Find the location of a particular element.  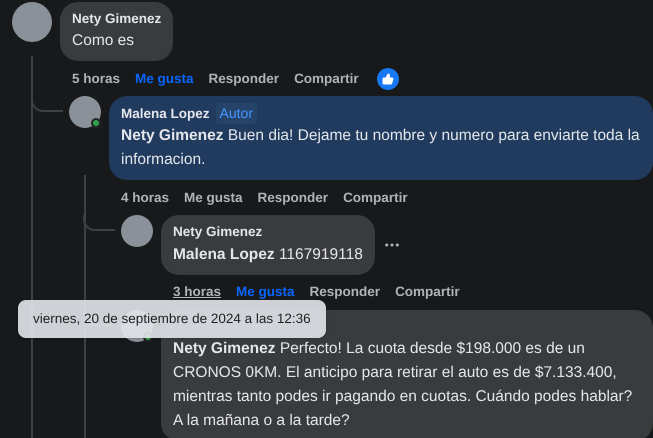

author-name: Malena Lopez is located at coordinates (165, 114).